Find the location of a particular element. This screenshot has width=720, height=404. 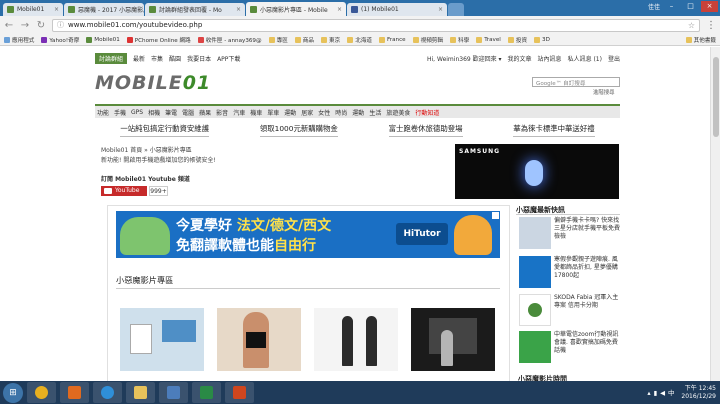

volume-icon: ◀ is located at coordinates (662, 393).